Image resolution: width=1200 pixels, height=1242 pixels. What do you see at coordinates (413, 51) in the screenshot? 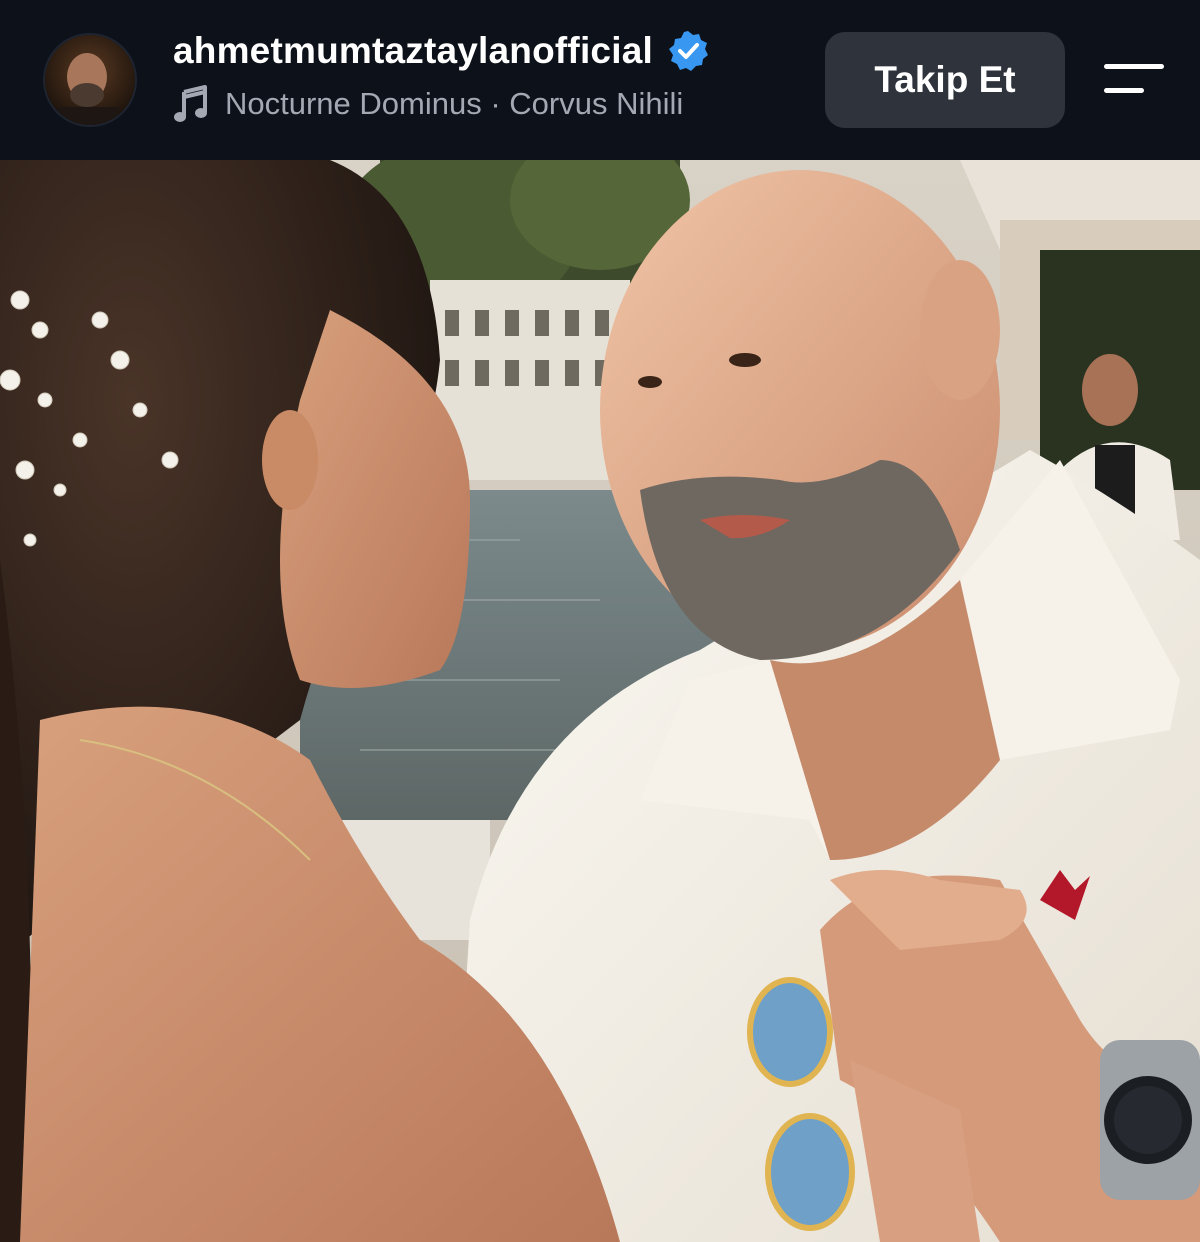
I see `username: ahmetmumtaztaylanofficial` at bounding box center [413, 51].